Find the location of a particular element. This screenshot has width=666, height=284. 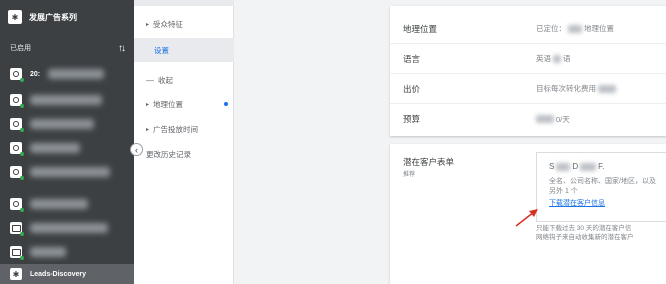

lead-form-summary: S D F. 全名、公司名称、国家/地区，以及另外 1 个 下载潜在客户信息 is located at coordinates (601, 187).